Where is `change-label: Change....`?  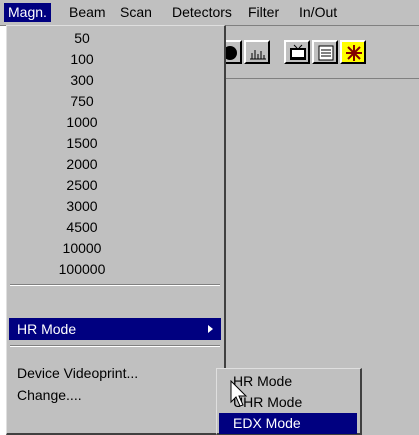 change-label: Change.... is located at coordinates (49, 395).